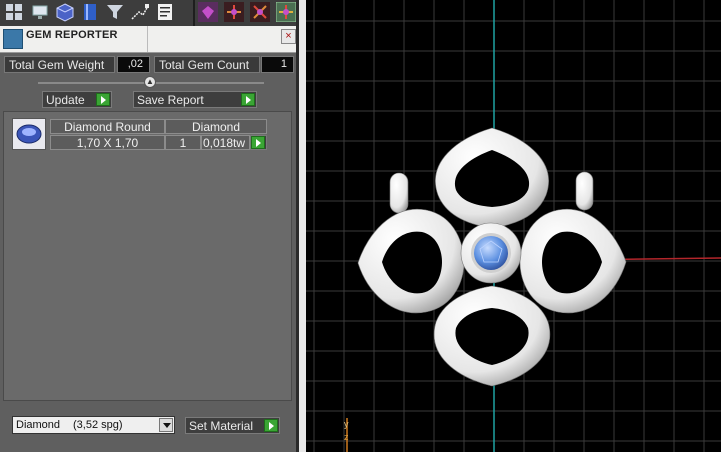 The image size is (721, 452). I want to click on panel-header: GEM REPORTER ×, so click(149, 39).